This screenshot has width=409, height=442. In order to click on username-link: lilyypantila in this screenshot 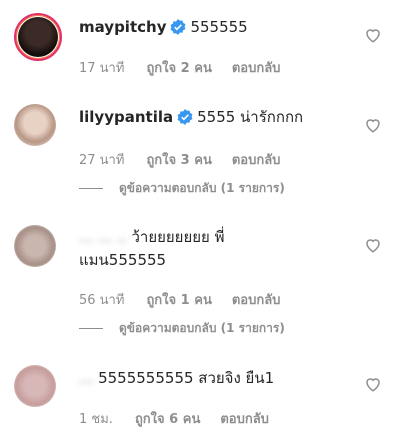, I will do `click(126, 117)`.